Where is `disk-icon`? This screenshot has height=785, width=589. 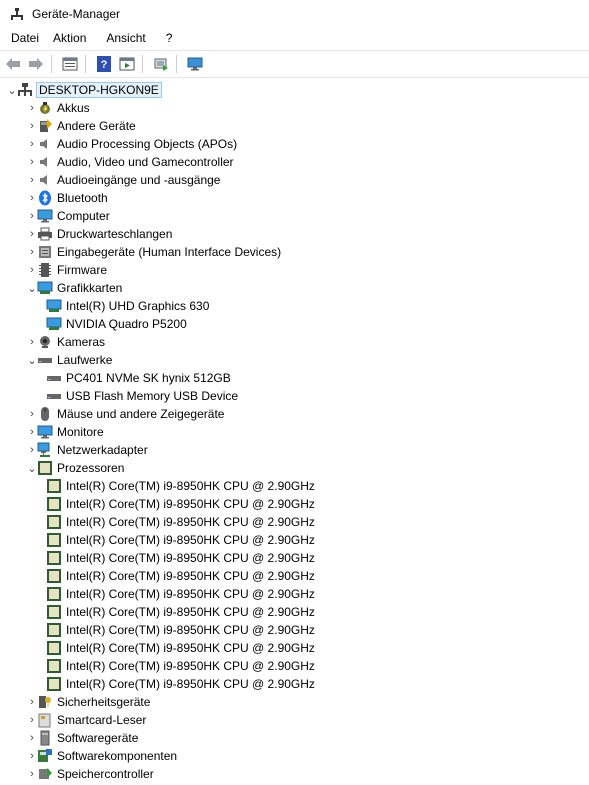 disk-icon is located at coordinates (45, 360).